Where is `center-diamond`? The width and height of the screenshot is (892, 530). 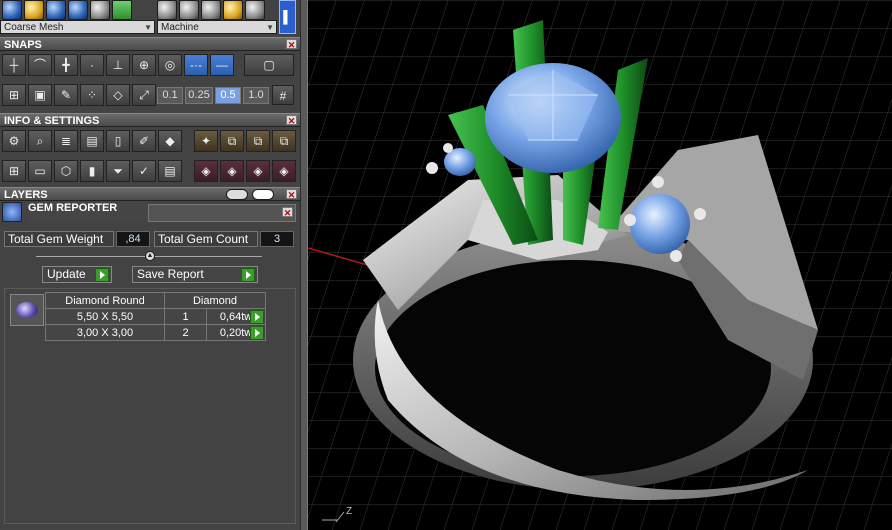
center-diamond is located at coordinates (553, 118).